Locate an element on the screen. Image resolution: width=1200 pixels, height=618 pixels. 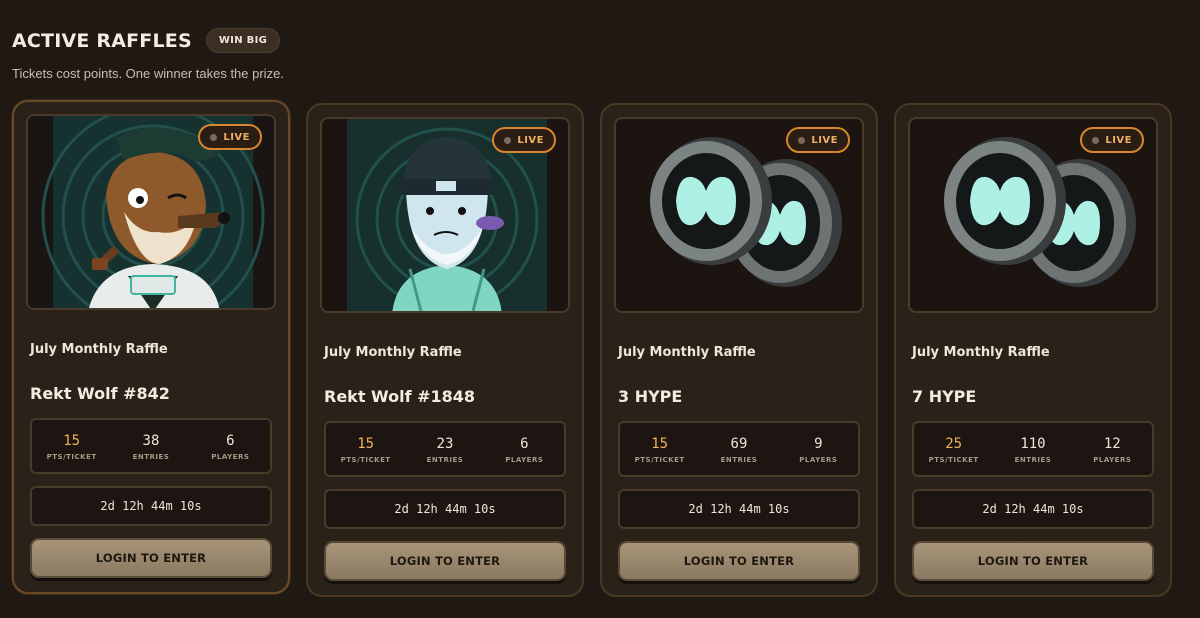
stat-entries: 69 ENTRIES is located at coordinates (739, 450).